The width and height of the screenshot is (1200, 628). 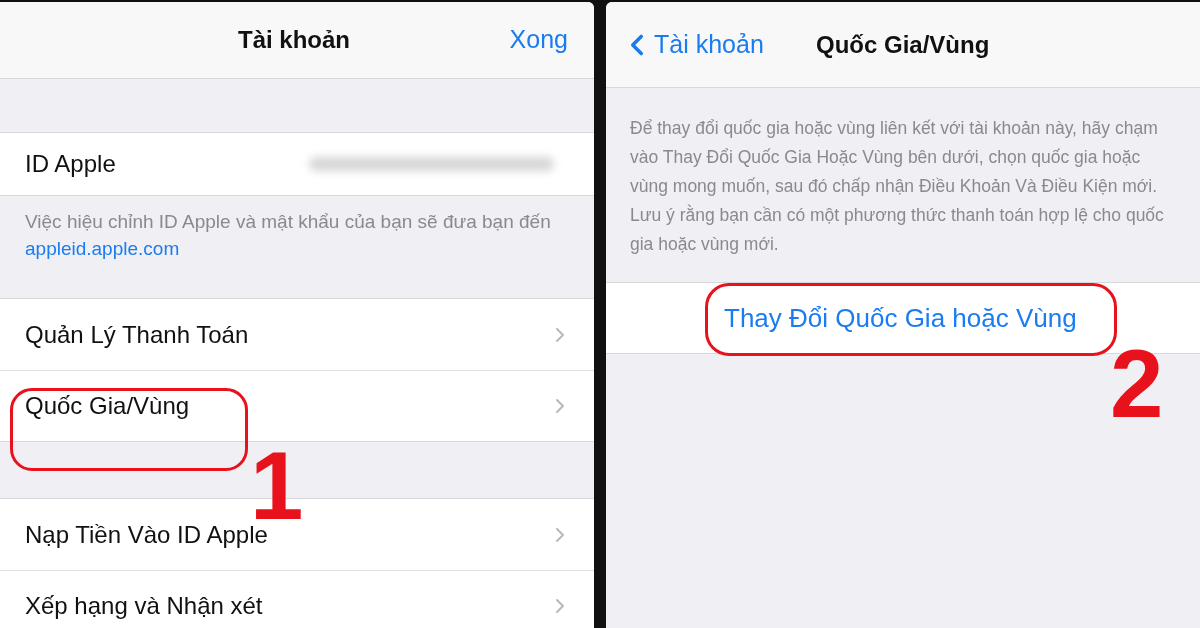 I want to click on change-region-button: Thay Đổi Quốc Gia hoặc Vùng, so click(x=900, y=318).